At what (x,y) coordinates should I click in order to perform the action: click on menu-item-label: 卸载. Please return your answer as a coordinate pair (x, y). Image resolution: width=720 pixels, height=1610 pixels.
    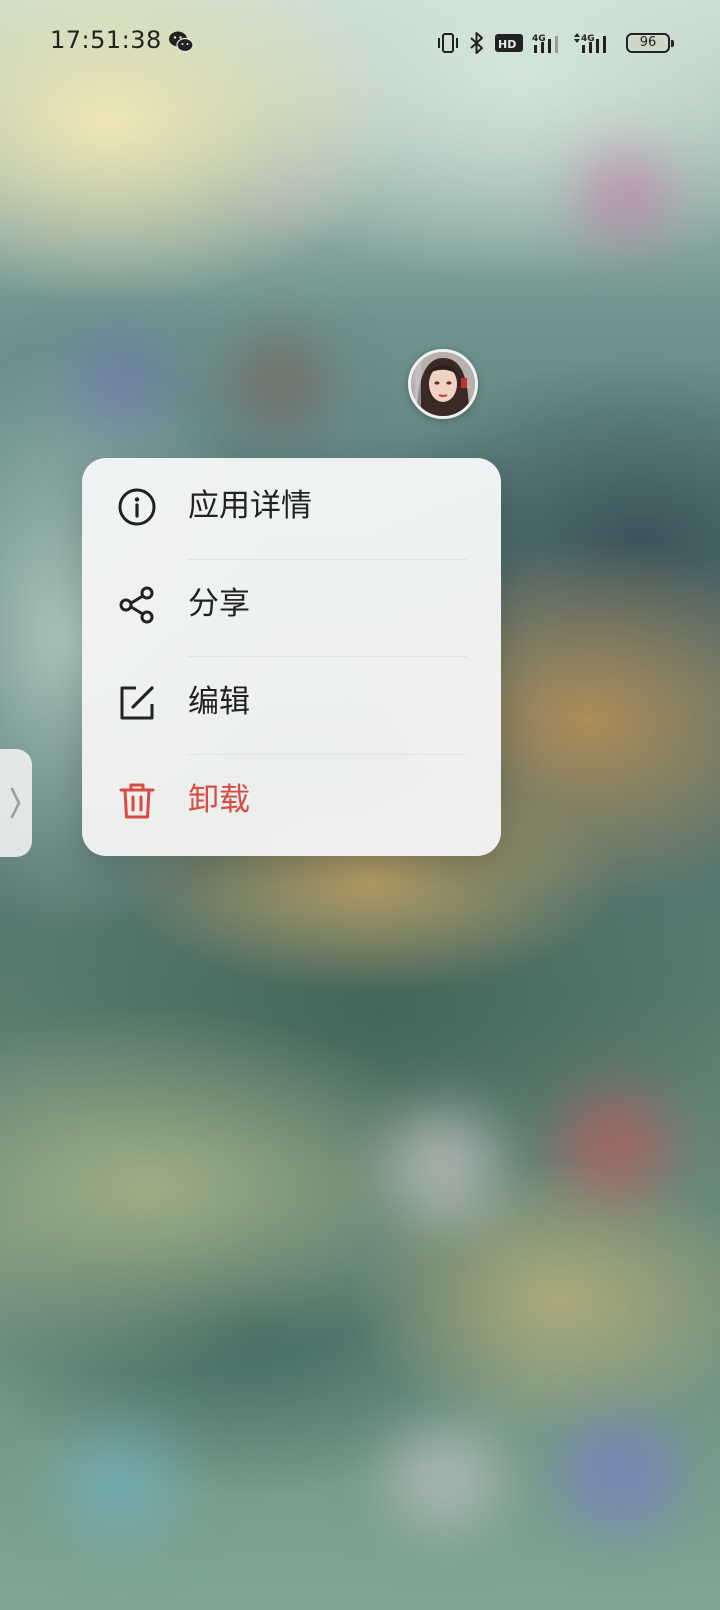
    Looking at the image, I should click on (219, 800).